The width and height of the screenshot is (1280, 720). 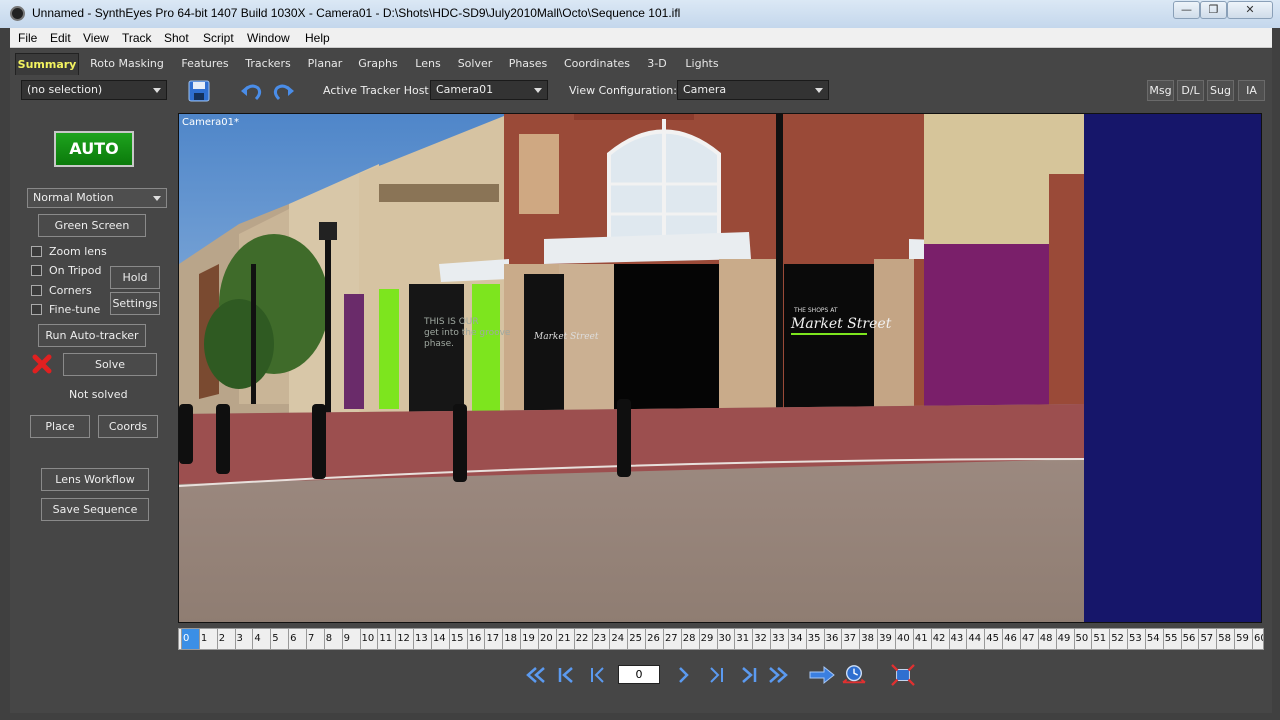 I want to click on next-key-icon, so click(x=717, y=675).